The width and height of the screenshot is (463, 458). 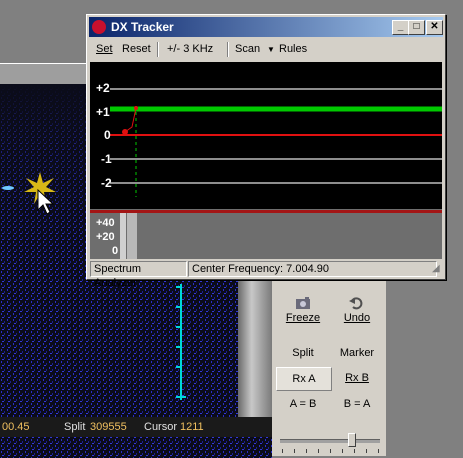 I want to click on marker-button: Marker, so click(x=357, y=353).